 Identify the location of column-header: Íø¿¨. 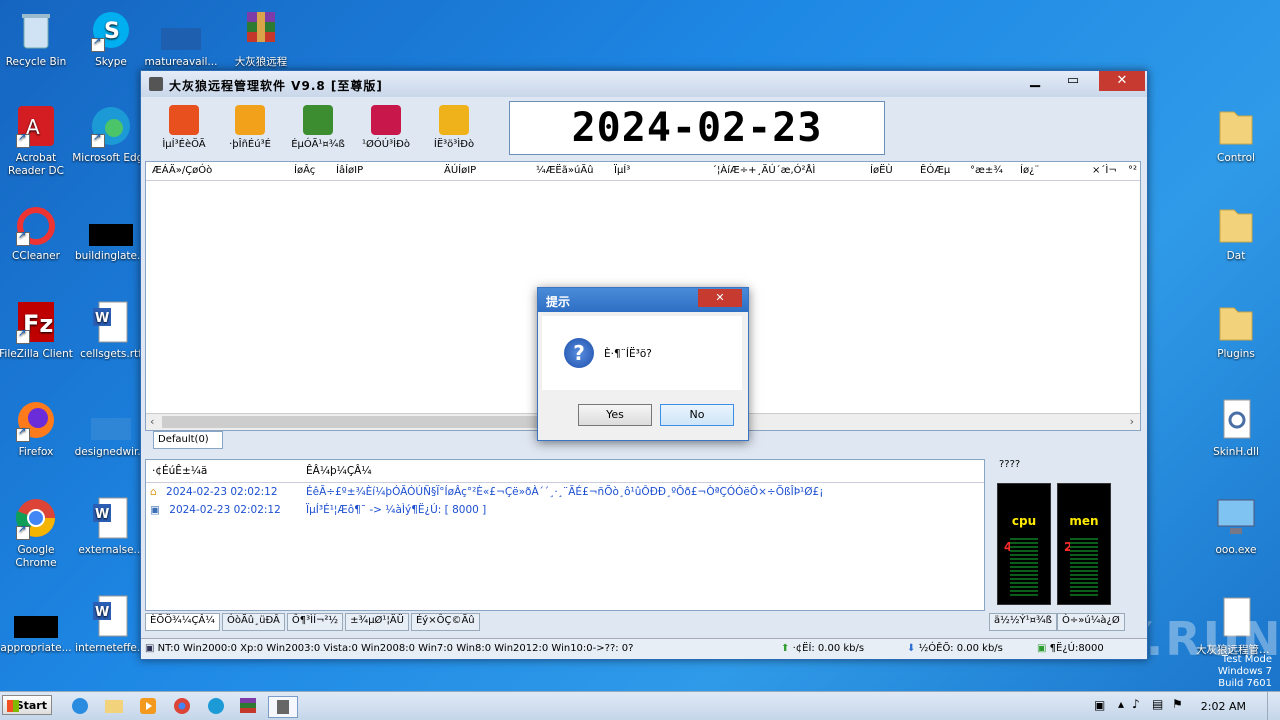
(1029, 170).